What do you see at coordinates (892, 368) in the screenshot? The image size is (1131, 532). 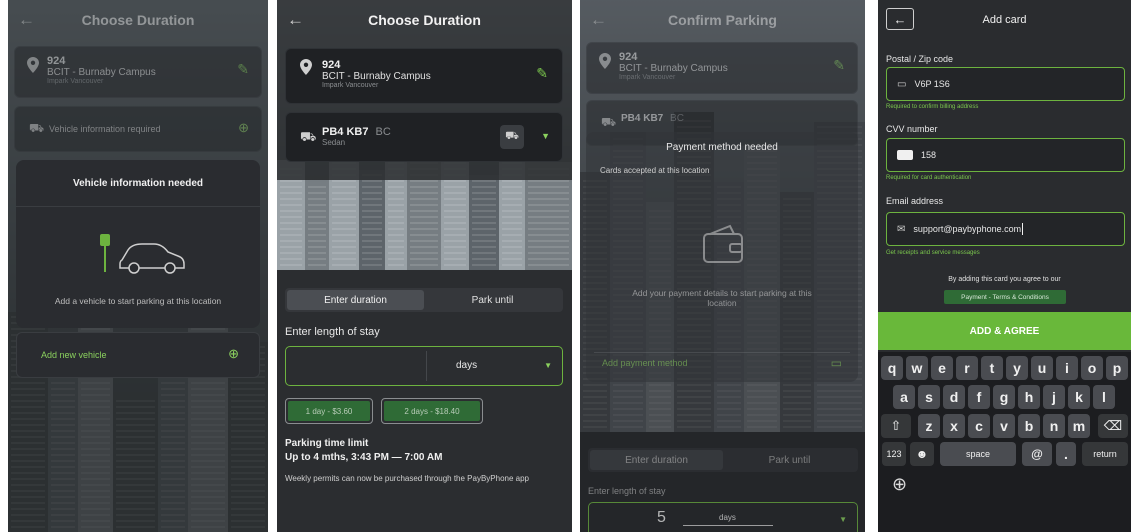 I see `key-q: q` at bounding box center [892, 368].